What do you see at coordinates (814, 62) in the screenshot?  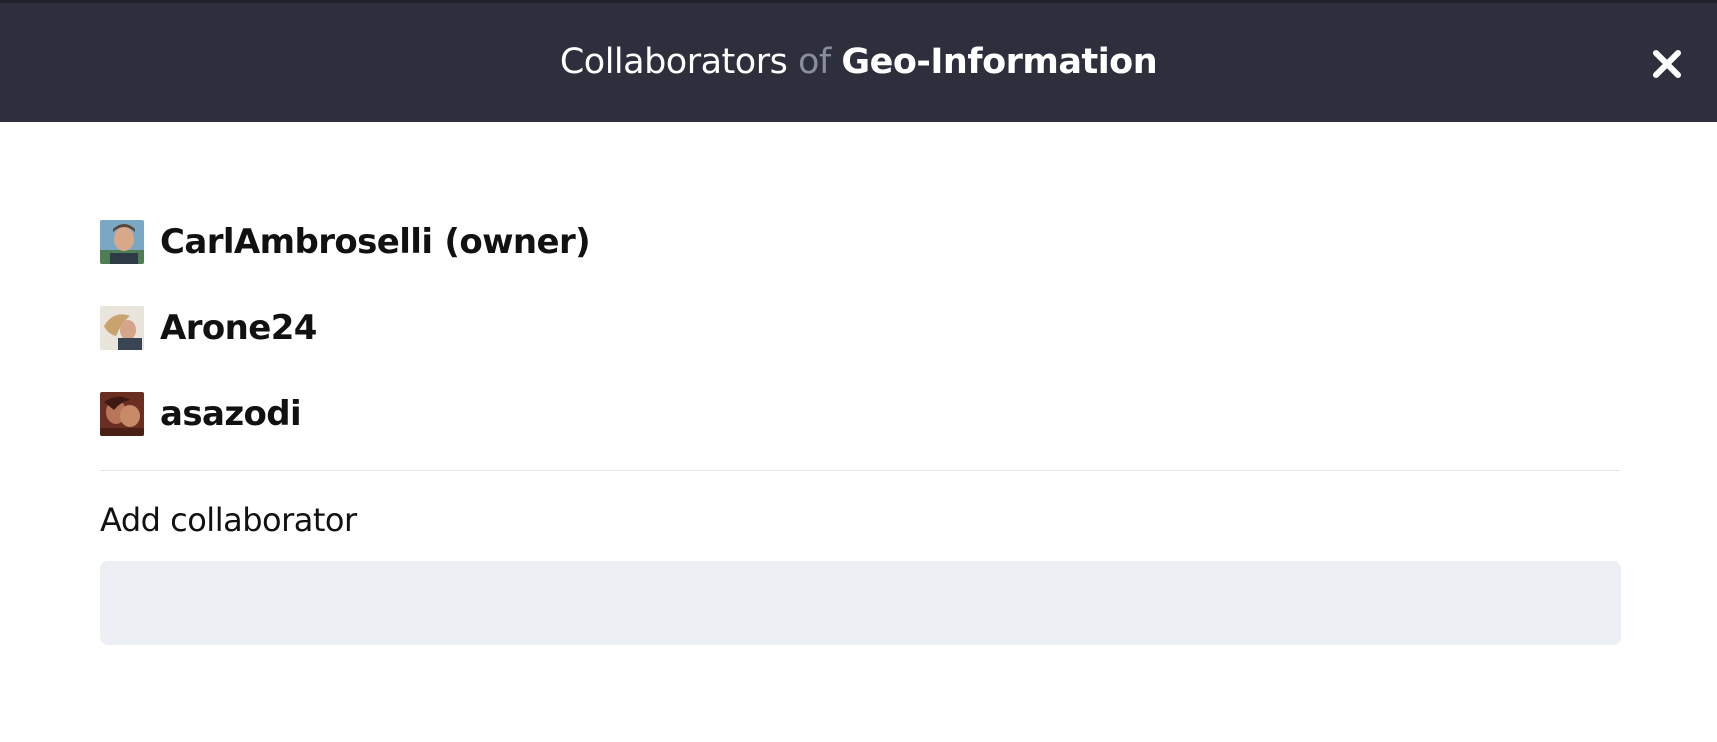 I see `title-of: of` at bounding box center [814, 62].